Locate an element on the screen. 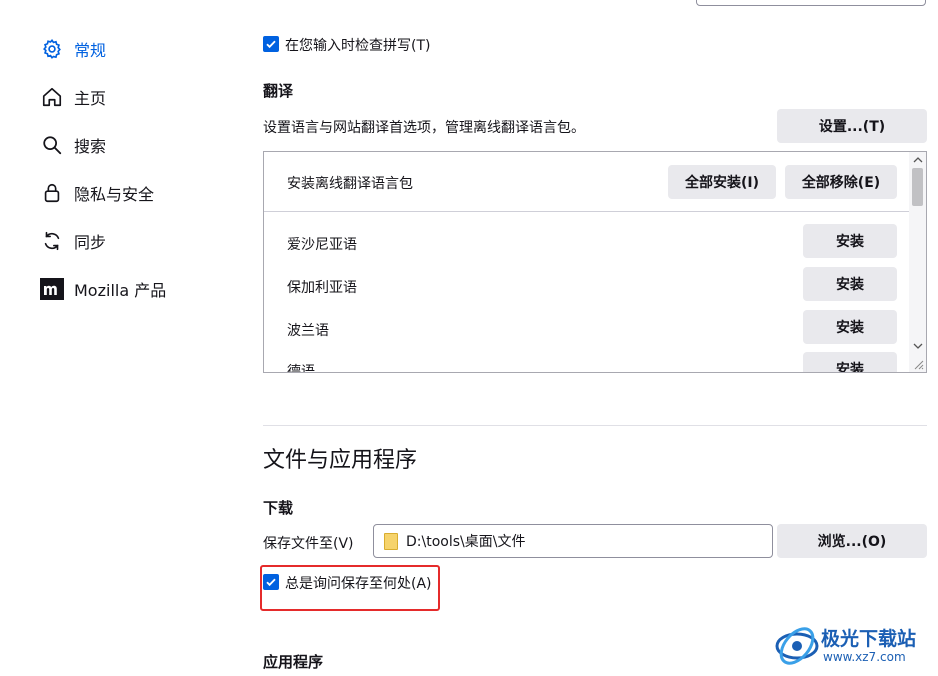  language-name: 保加利亚语 is located at coordinates (322, 288).